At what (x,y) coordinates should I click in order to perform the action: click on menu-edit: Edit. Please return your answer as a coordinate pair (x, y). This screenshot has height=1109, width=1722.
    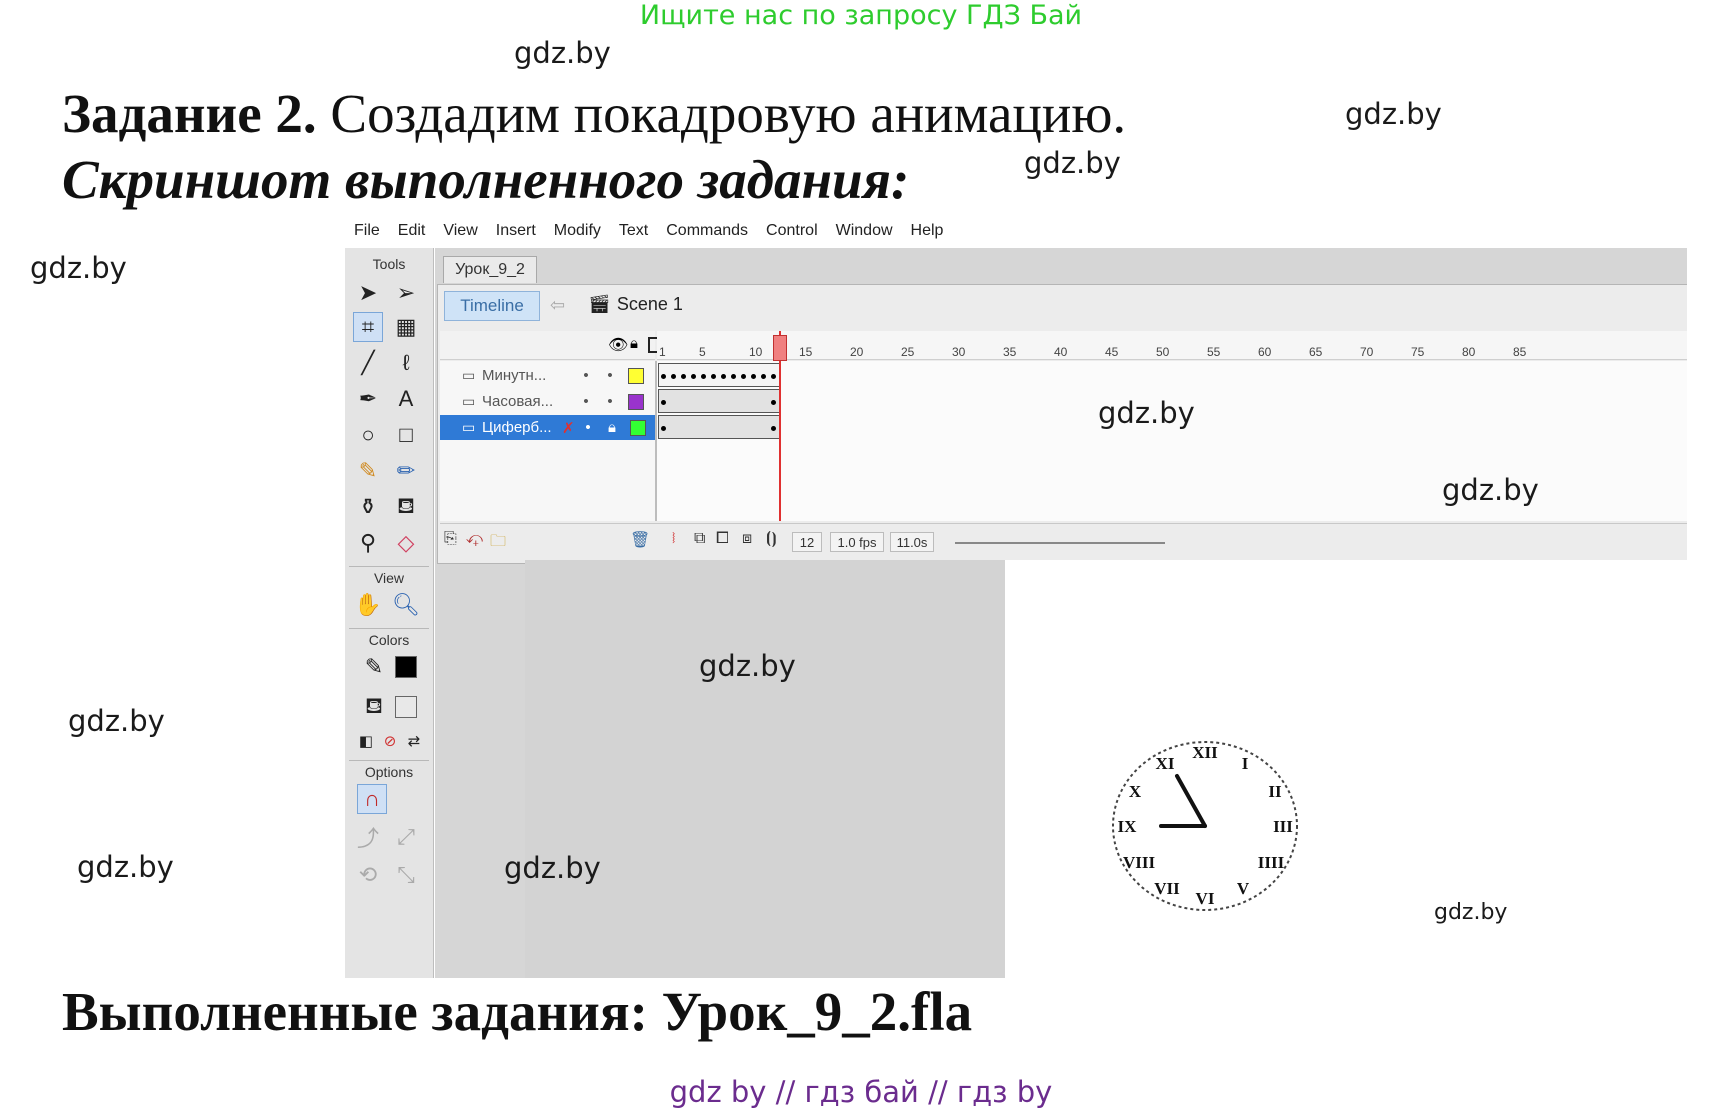
    Looking at the image, I should click on (412, 231).